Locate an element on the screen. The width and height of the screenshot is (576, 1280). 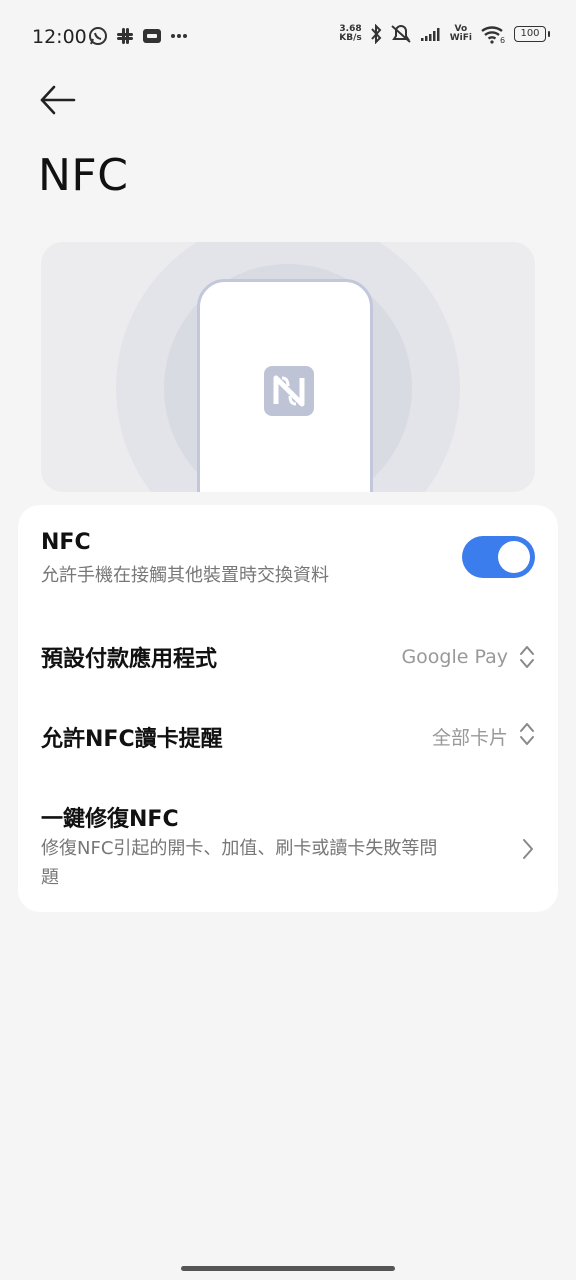
arrow-left-icon is located at coordinates (58, 100).